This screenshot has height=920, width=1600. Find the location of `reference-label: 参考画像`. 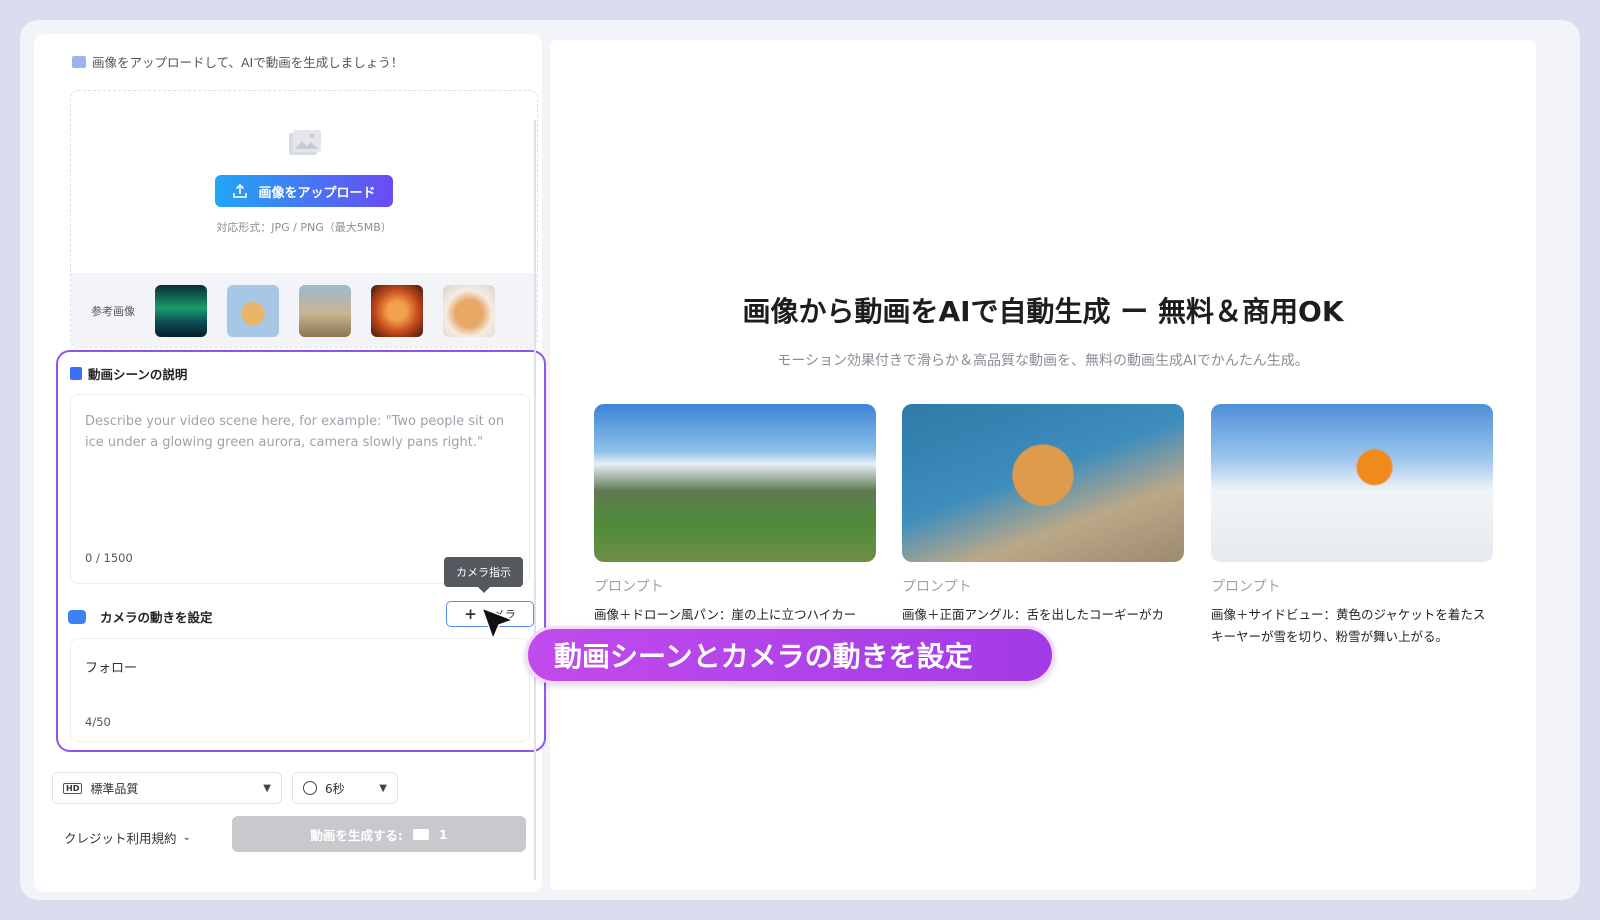

reference-label: 参考画像 is located at coordinates (113, 311).